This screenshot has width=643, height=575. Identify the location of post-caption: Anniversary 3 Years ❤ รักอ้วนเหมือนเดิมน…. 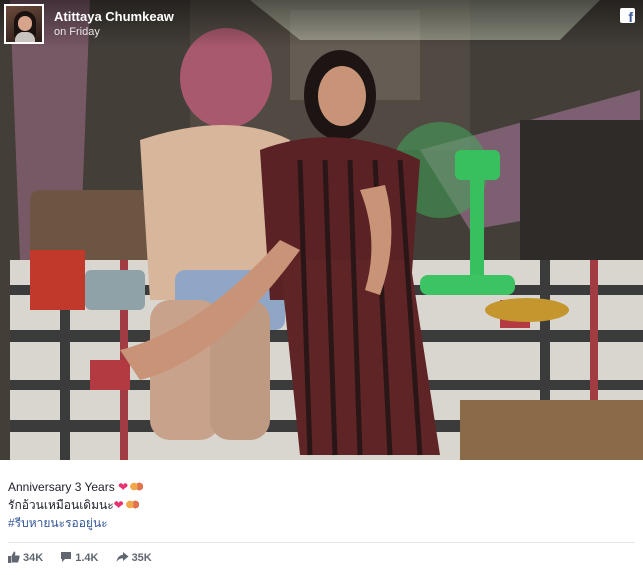
(76, 505).